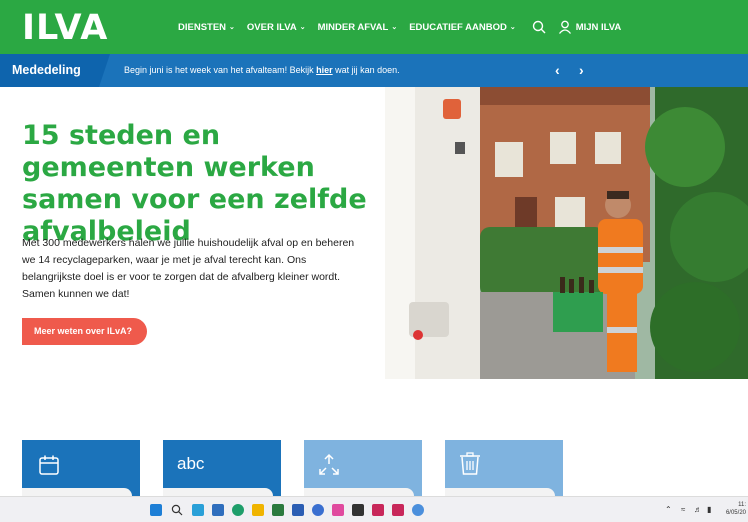  I want to click on folder-icon, so click(258, 510).